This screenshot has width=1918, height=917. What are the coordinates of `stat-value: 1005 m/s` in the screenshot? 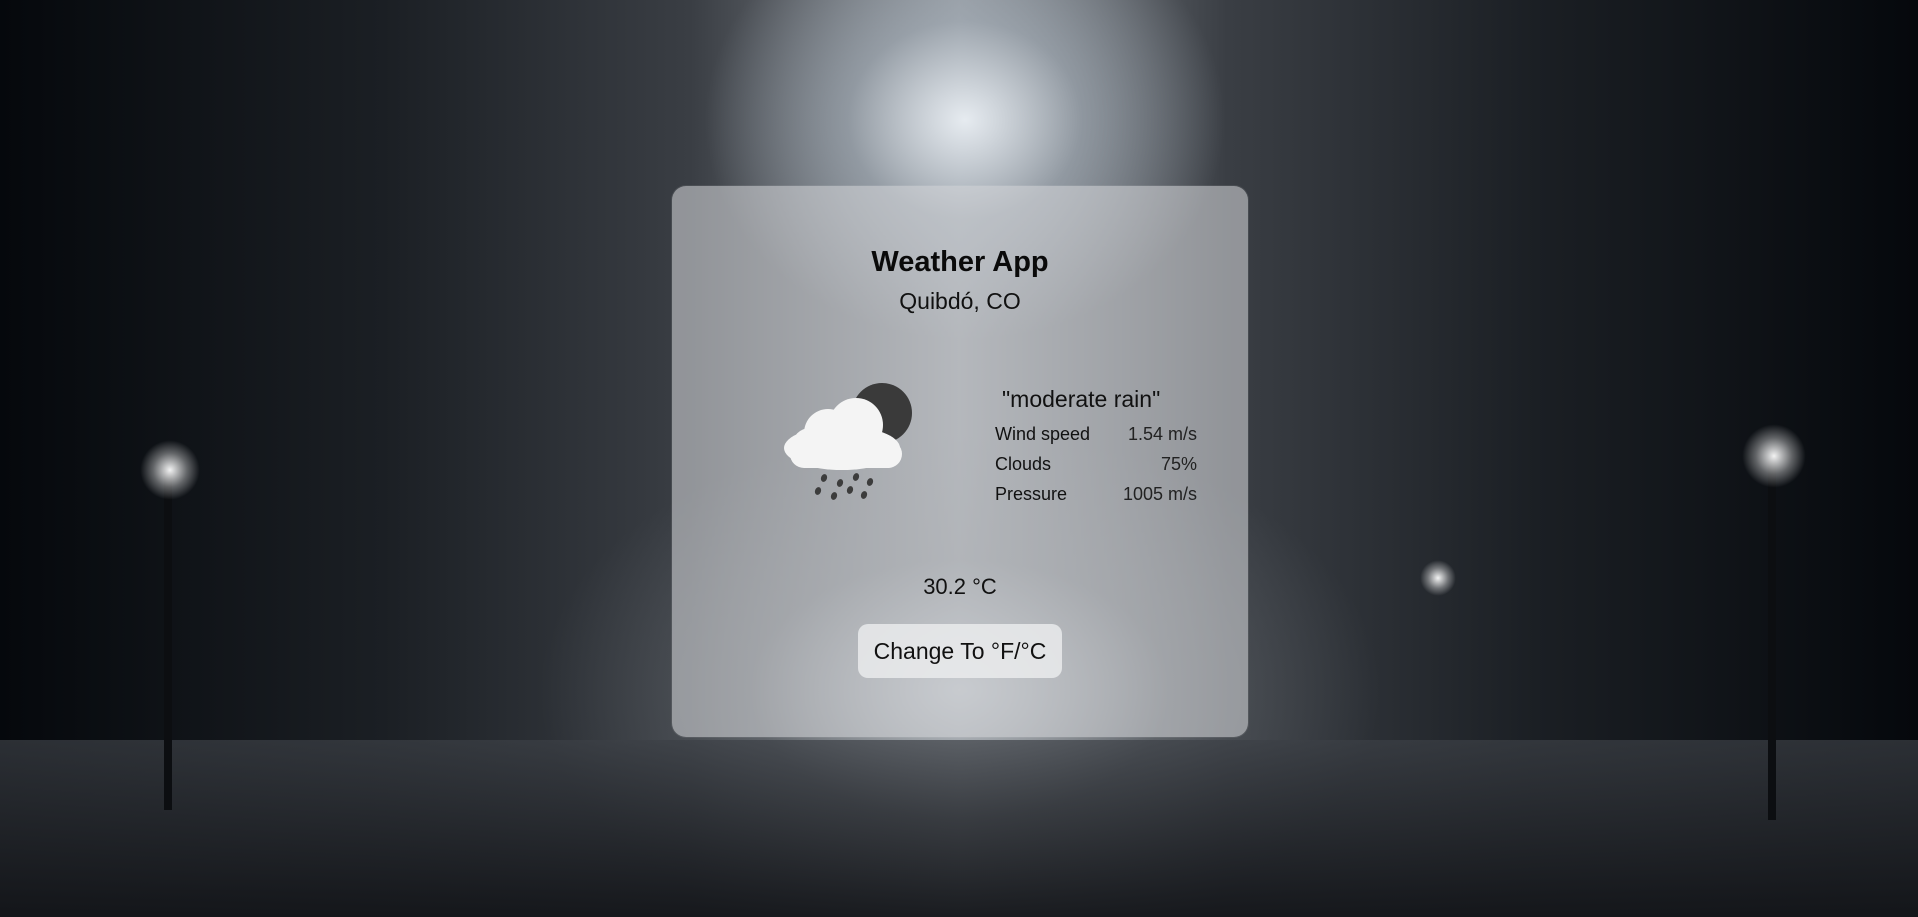 It's located at (1159, 494).